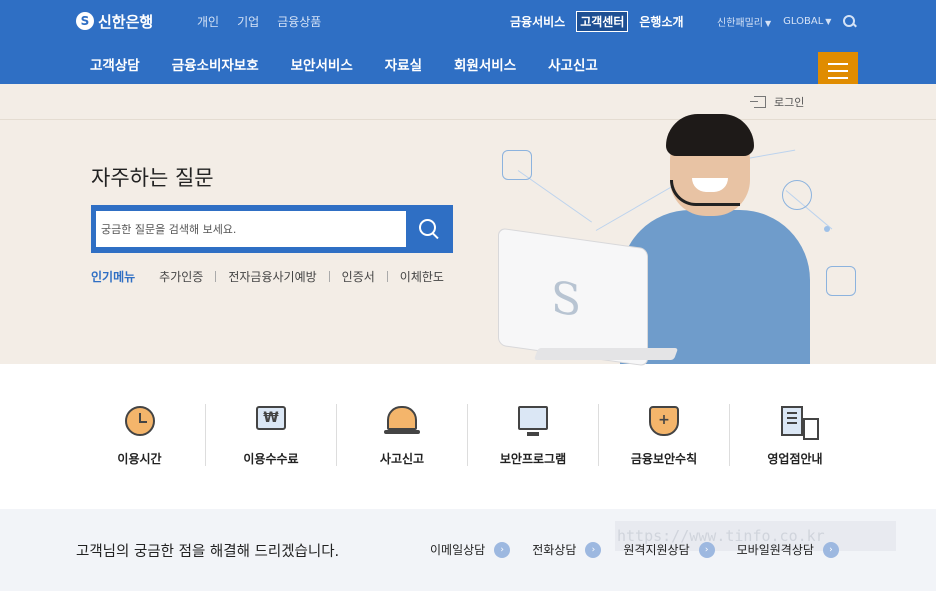  I want to click on main-nav-consumer-protection: 금융소비자보호, so click(215, 64).